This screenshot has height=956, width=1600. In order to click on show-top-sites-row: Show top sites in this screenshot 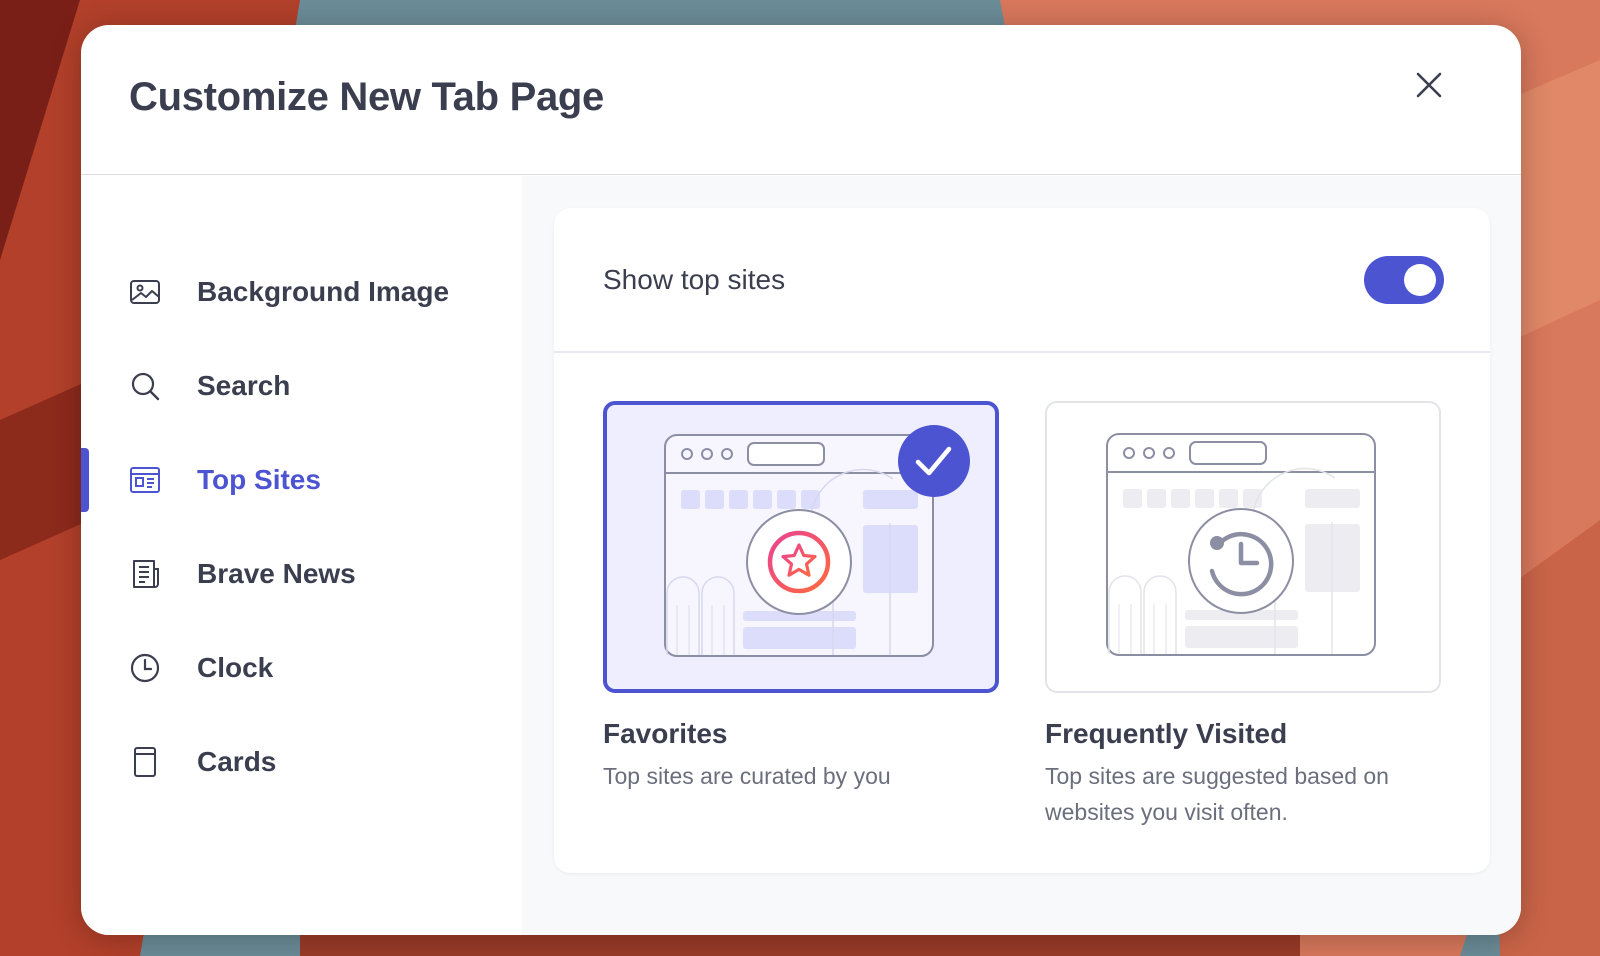, I will do `click(1022, 280)`.